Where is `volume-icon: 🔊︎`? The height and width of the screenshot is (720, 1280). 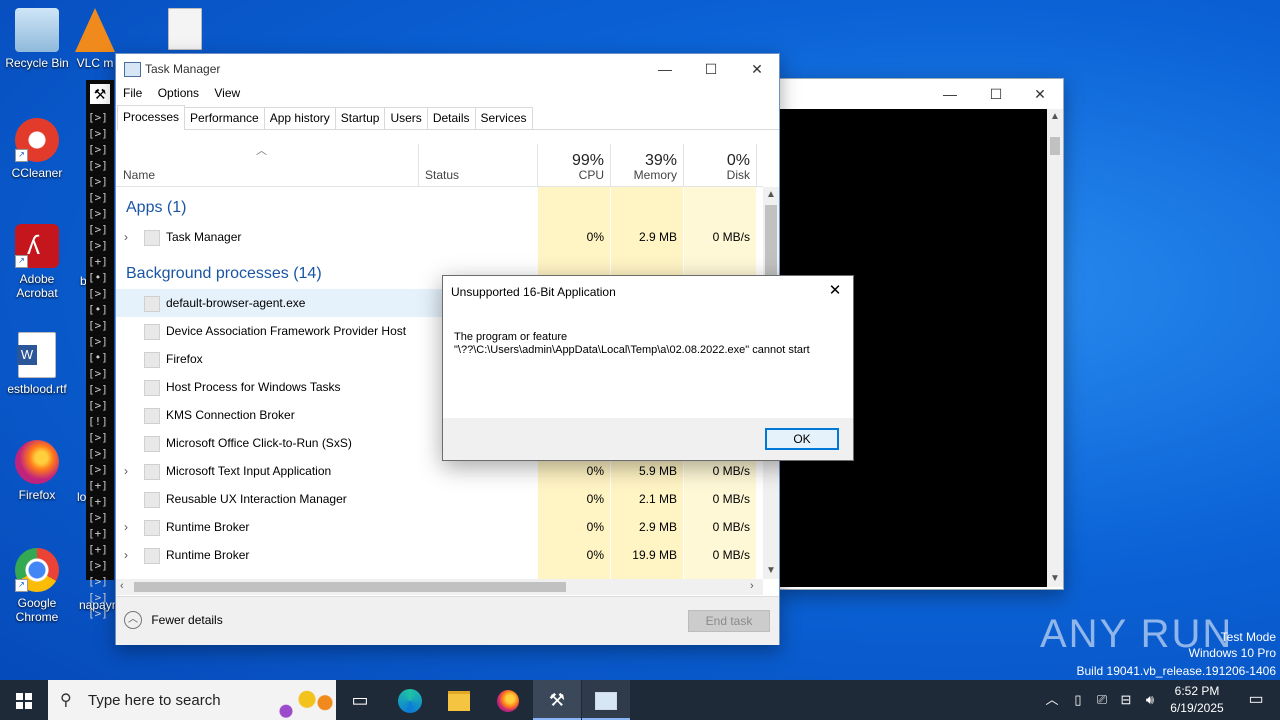 volume-icon: 🔊︎ is located at coordinates (1150, 700).